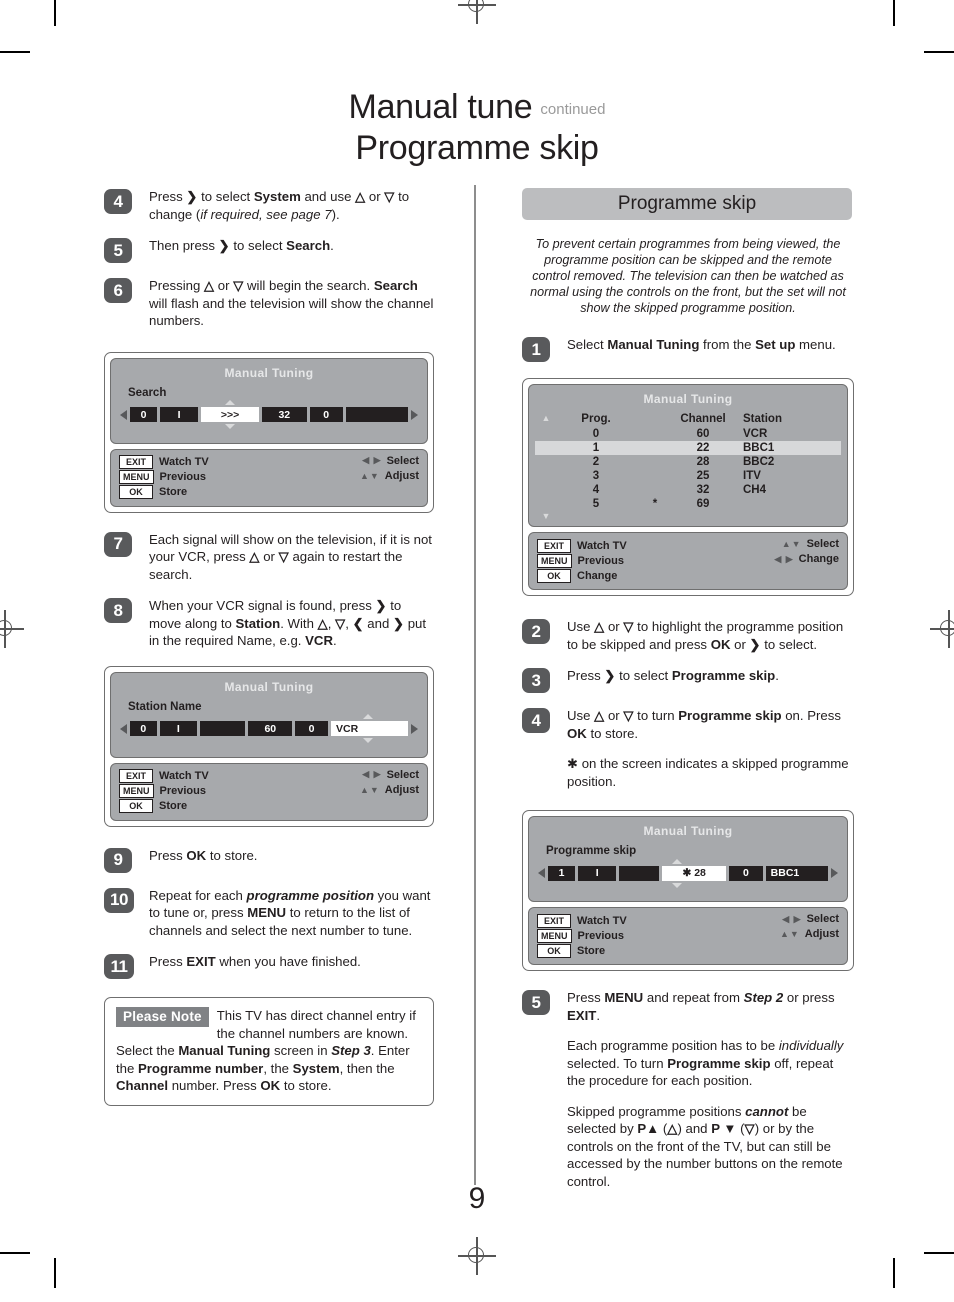 The image size is (954, 1302). I want to click on footer-hint-select: ▲▼ Select, so click(810, 544).